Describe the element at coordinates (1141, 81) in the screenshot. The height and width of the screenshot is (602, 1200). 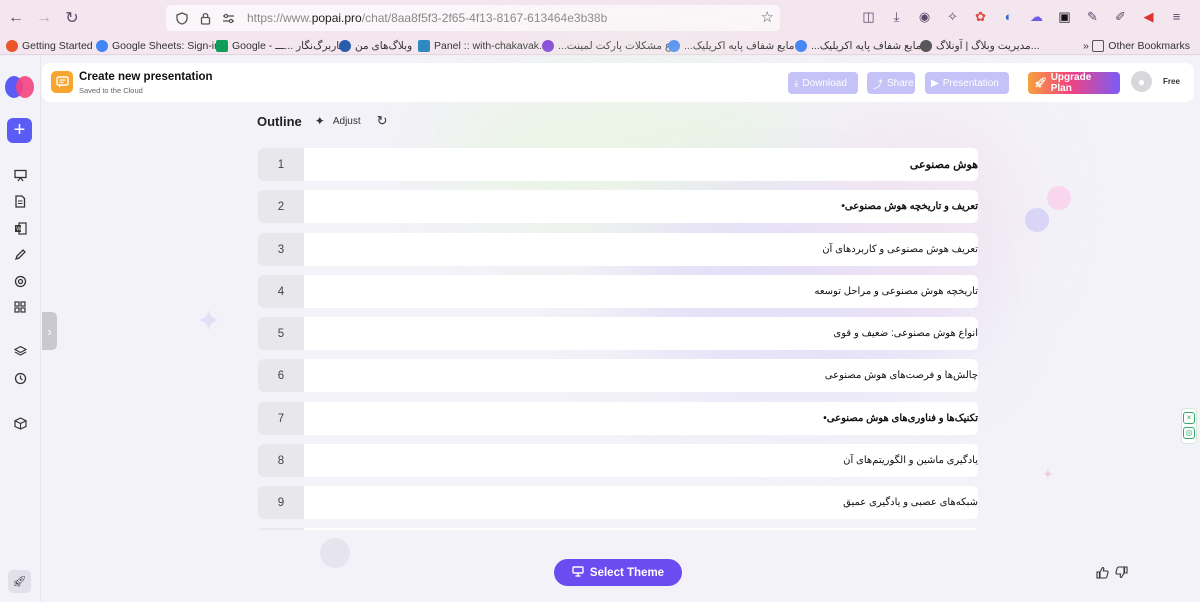
I see `avatar: ●` at that location.